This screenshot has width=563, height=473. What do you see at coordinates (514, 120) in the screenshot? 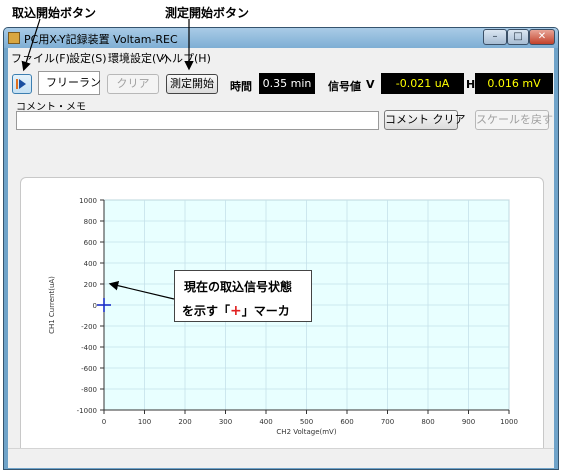
I see `reset-scale-button: スケールを戻す` at bounding box center [514, 120].